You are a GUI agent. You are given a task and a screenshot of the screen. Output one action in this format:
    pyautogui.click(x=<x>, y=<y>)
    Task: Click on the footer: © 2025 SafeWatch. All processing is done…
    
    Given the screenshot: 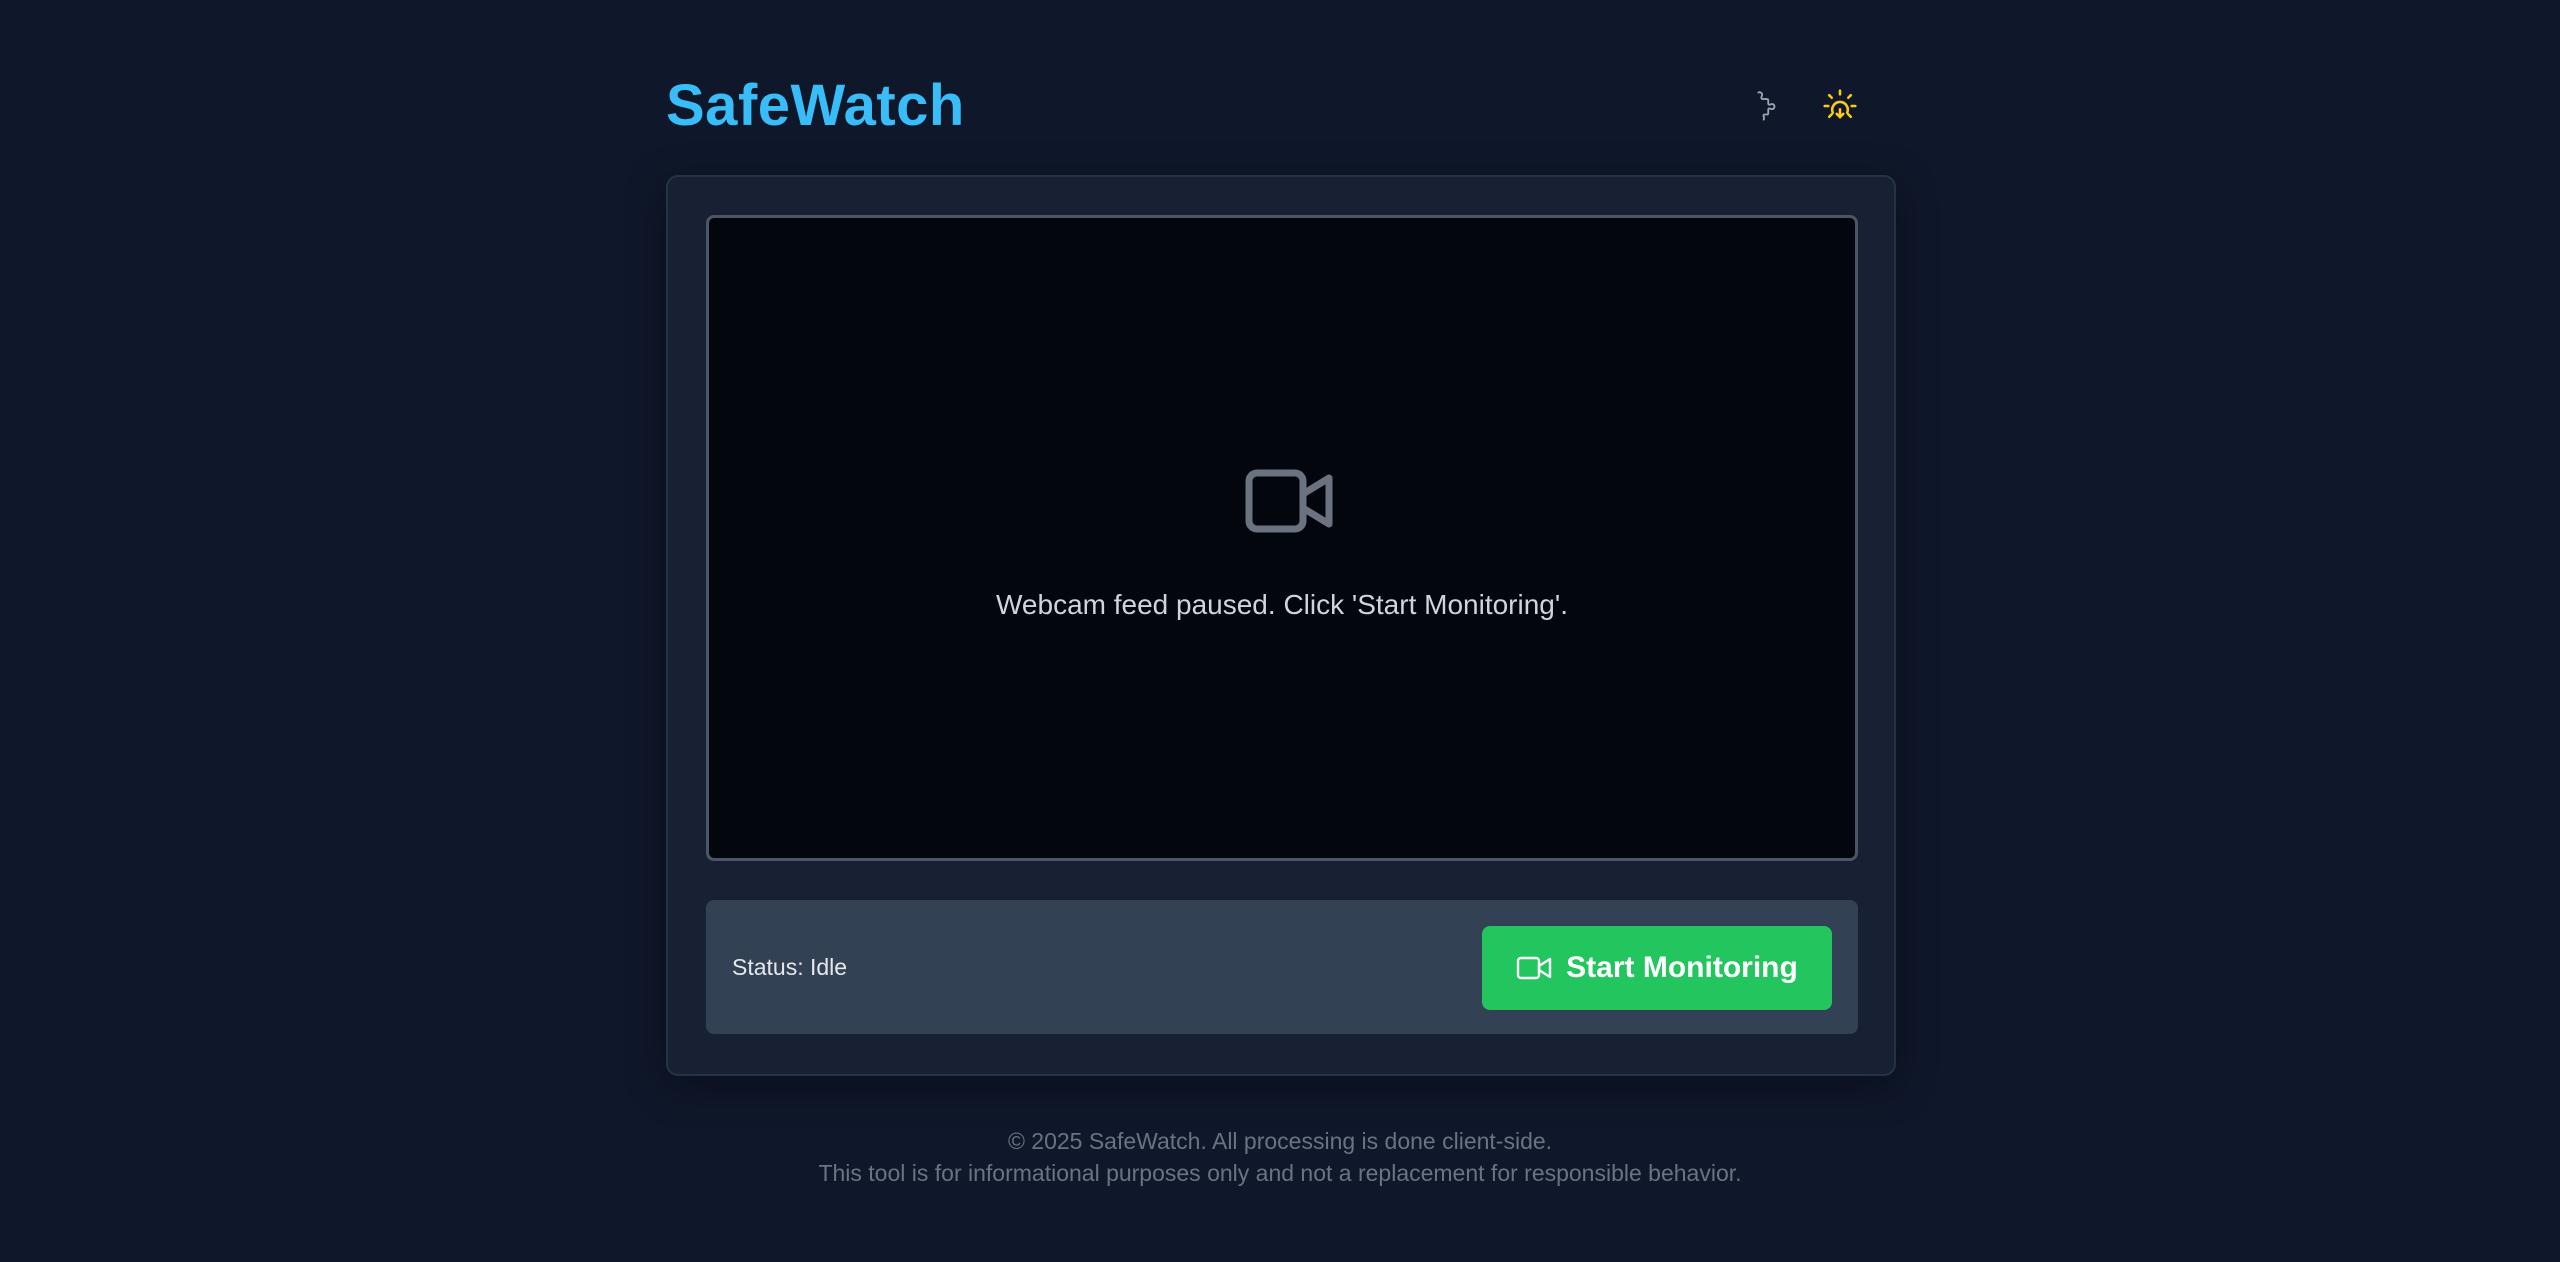 What is the action you would take?
    pyautogui.click(x=1280, y=1157)
    